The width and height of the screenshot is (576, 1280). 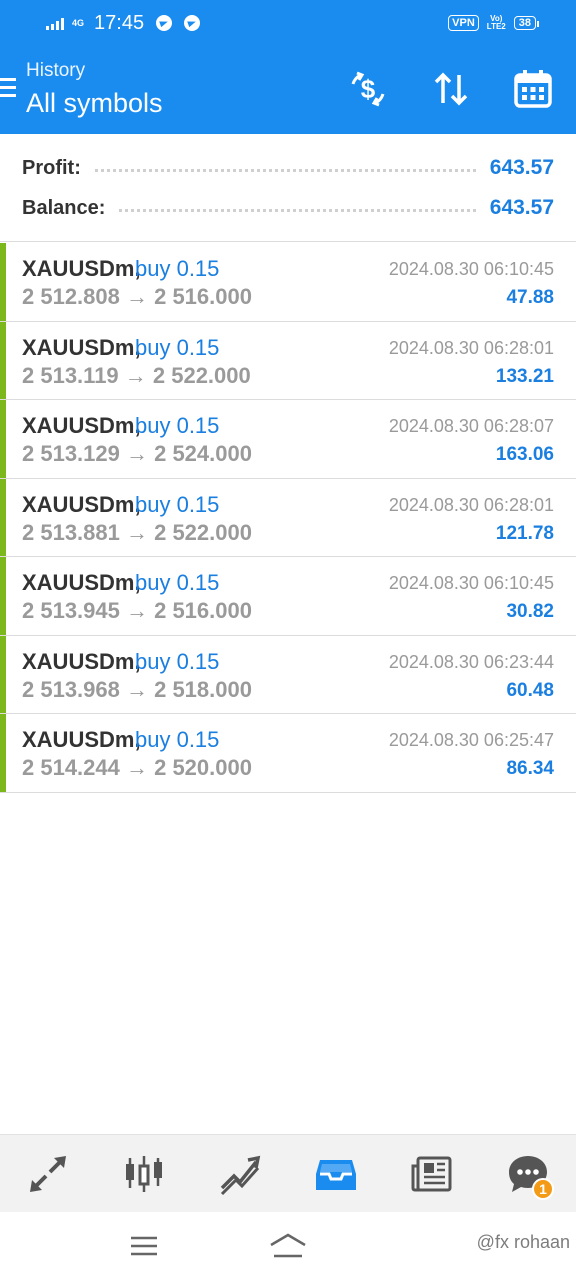 I want to click on deal-time: 2024.08.30 06:25:47, so click(x=471, y=740).